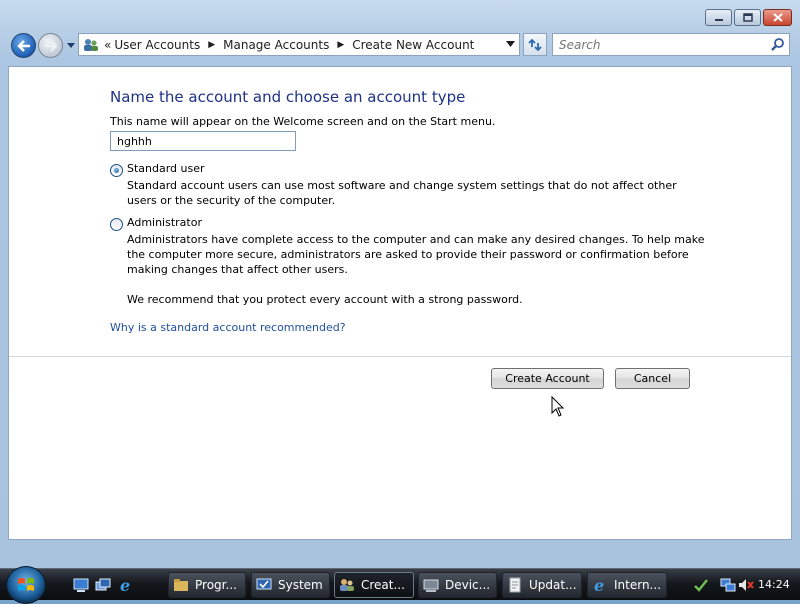 The height and width of the screenshot is (604, 800). I want to click on search-box, so click(671, 44).